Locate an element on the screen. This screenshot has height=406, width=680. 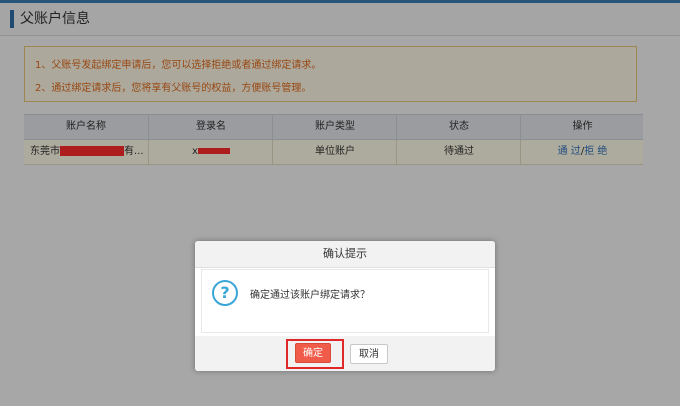
dialog-footer: 确定 取消 is located at coordinates (345, 353).